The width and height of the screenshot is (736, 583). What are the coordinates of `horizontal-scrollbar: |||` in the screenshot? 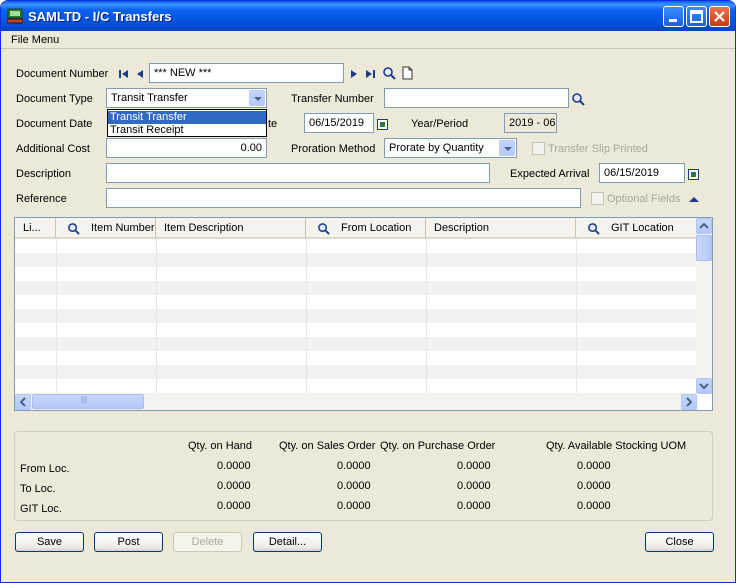 It's located at (356, 401).